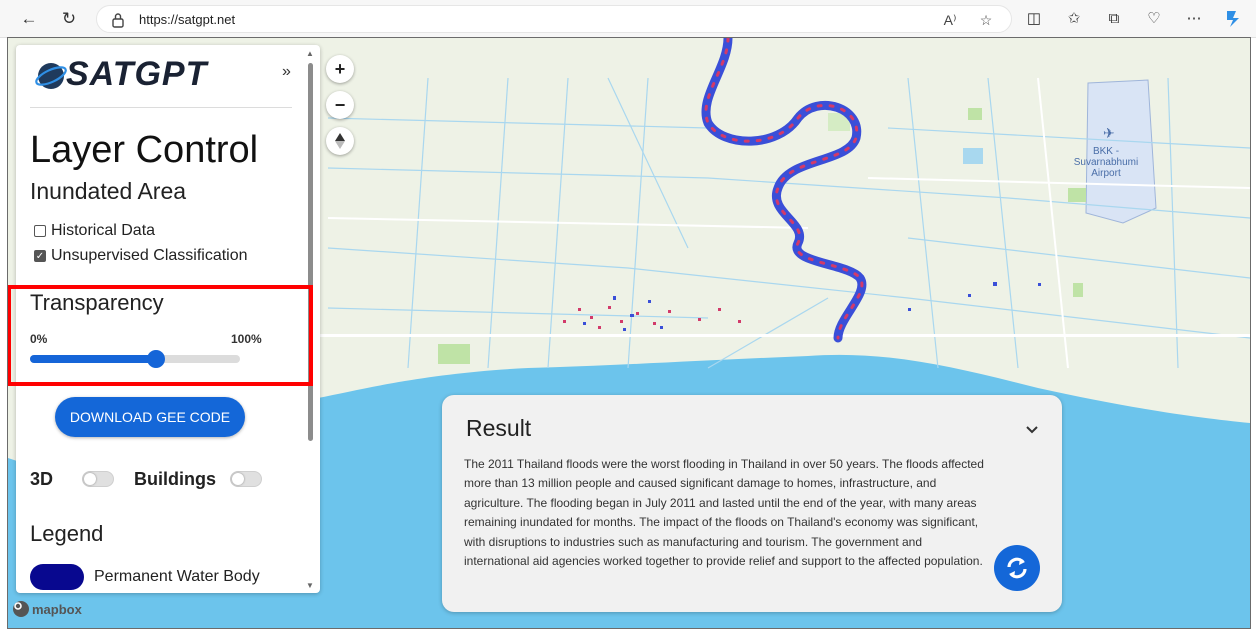 This screenshot has width=1256, height=632. Describe the element at coordinates (310, 53) in the screenshot. I see `scroll-up-arrow-icon: ▲` at that location.